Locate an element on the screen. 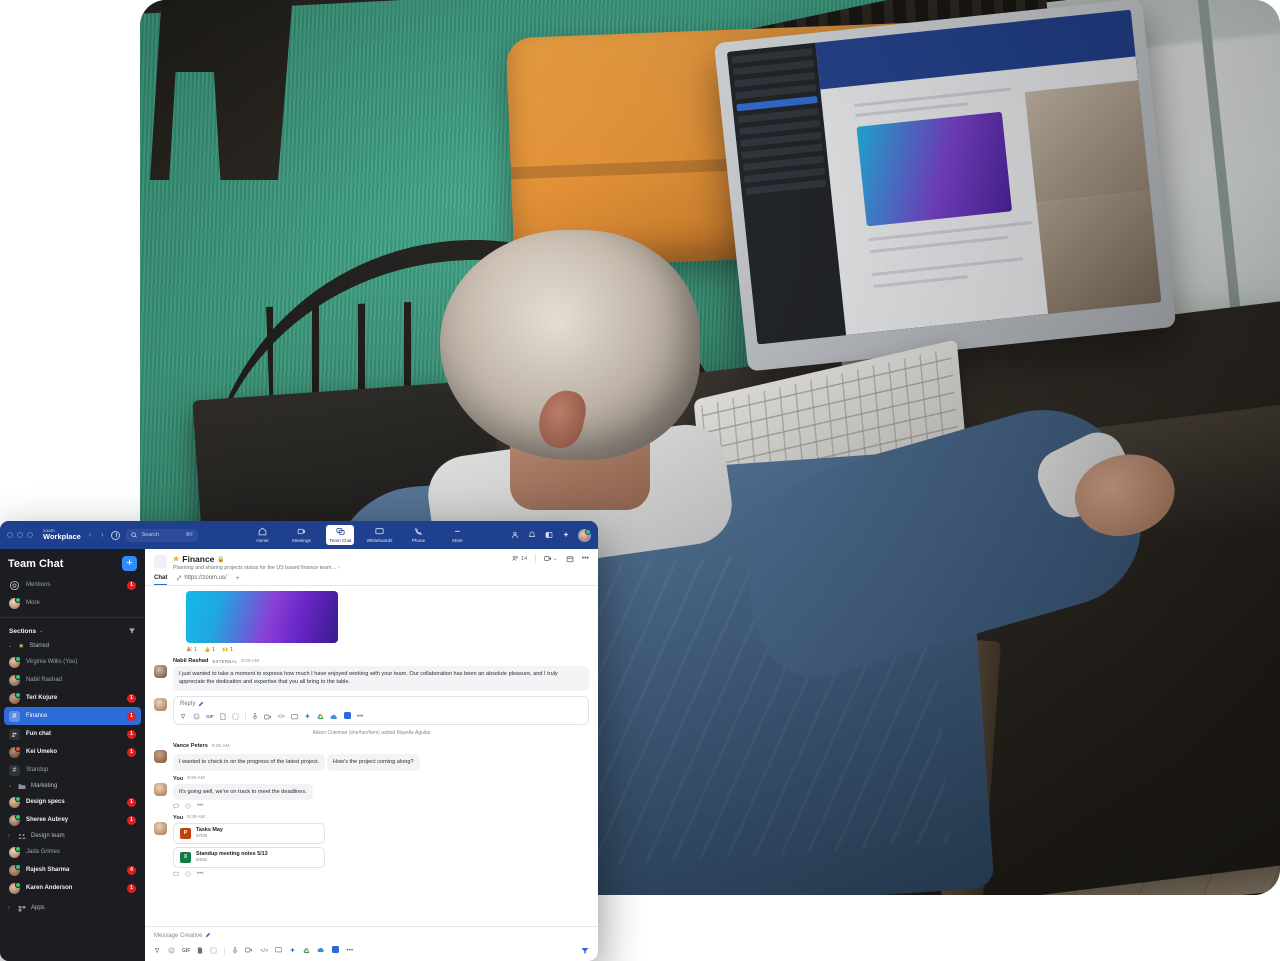  sidebar-group-apps: › Apps is located at coordinates (72, 908).